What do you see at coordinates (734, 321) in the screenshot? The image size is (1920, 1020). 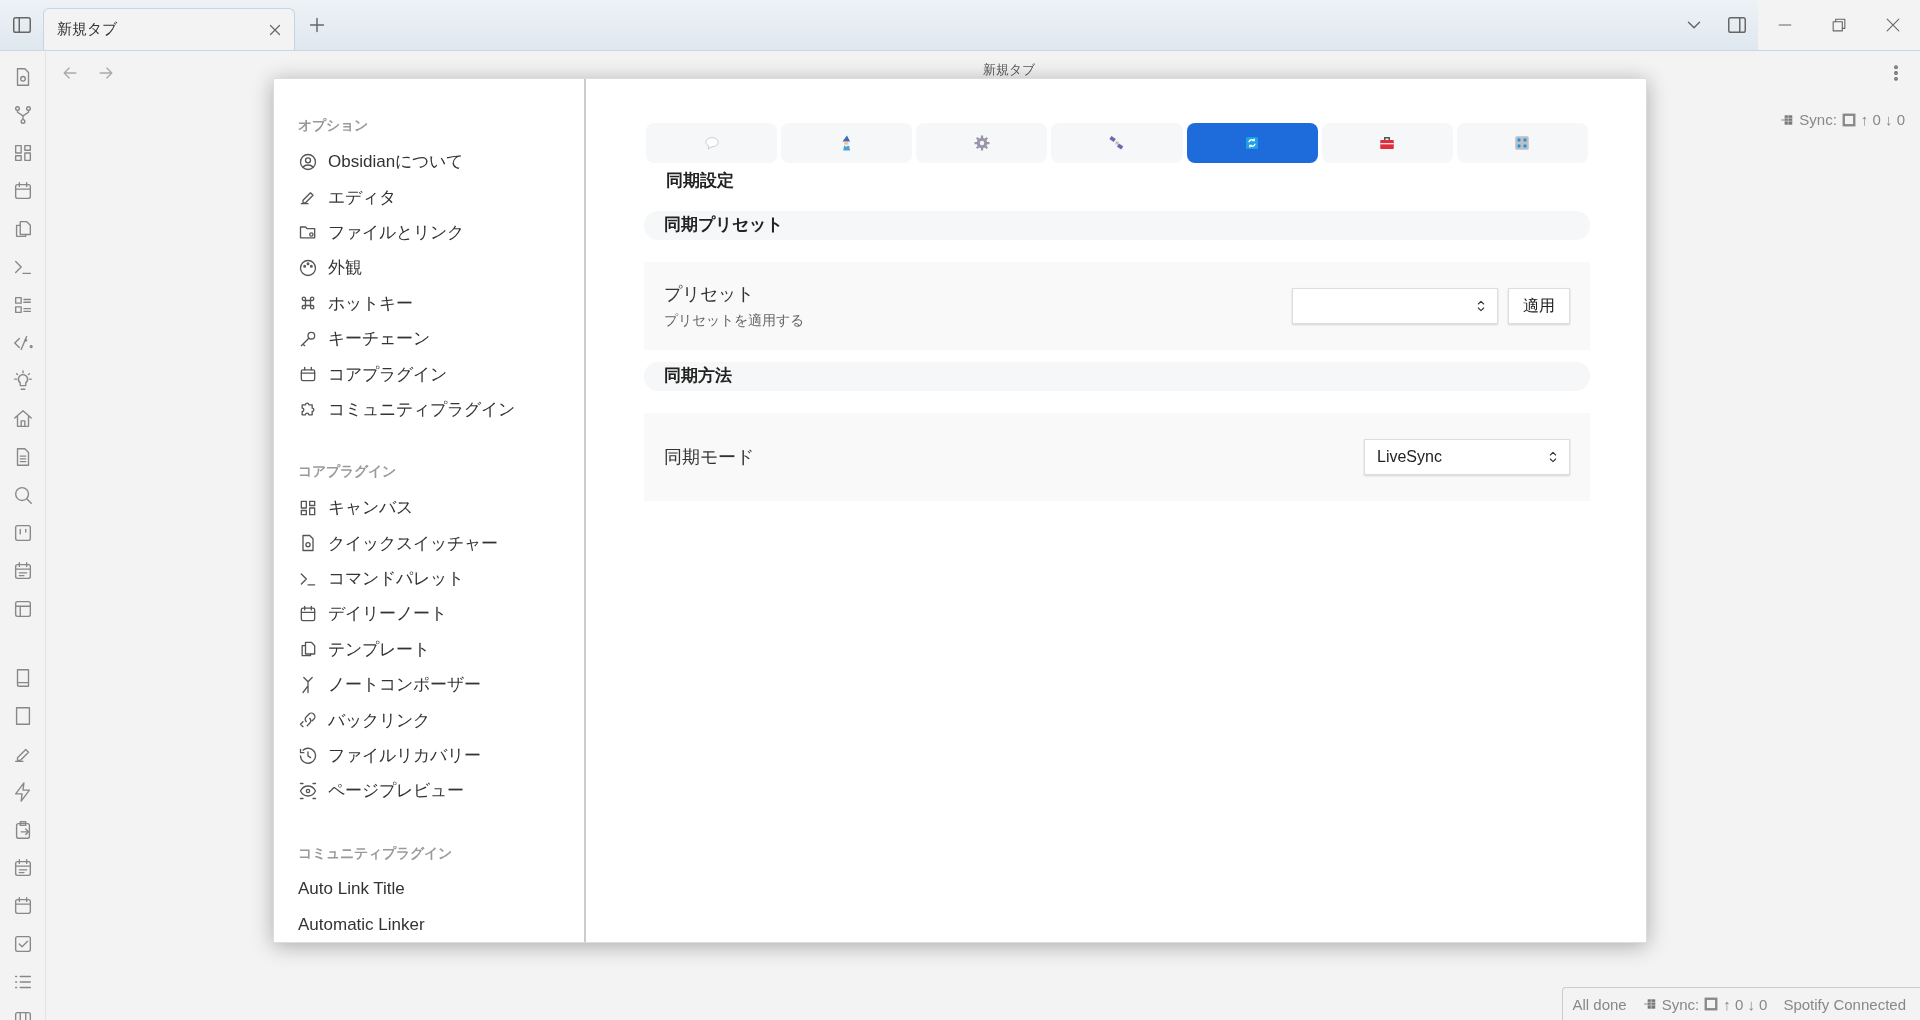 I see `setting-description: プリセットを適用する` at bounding box center [734, 321].